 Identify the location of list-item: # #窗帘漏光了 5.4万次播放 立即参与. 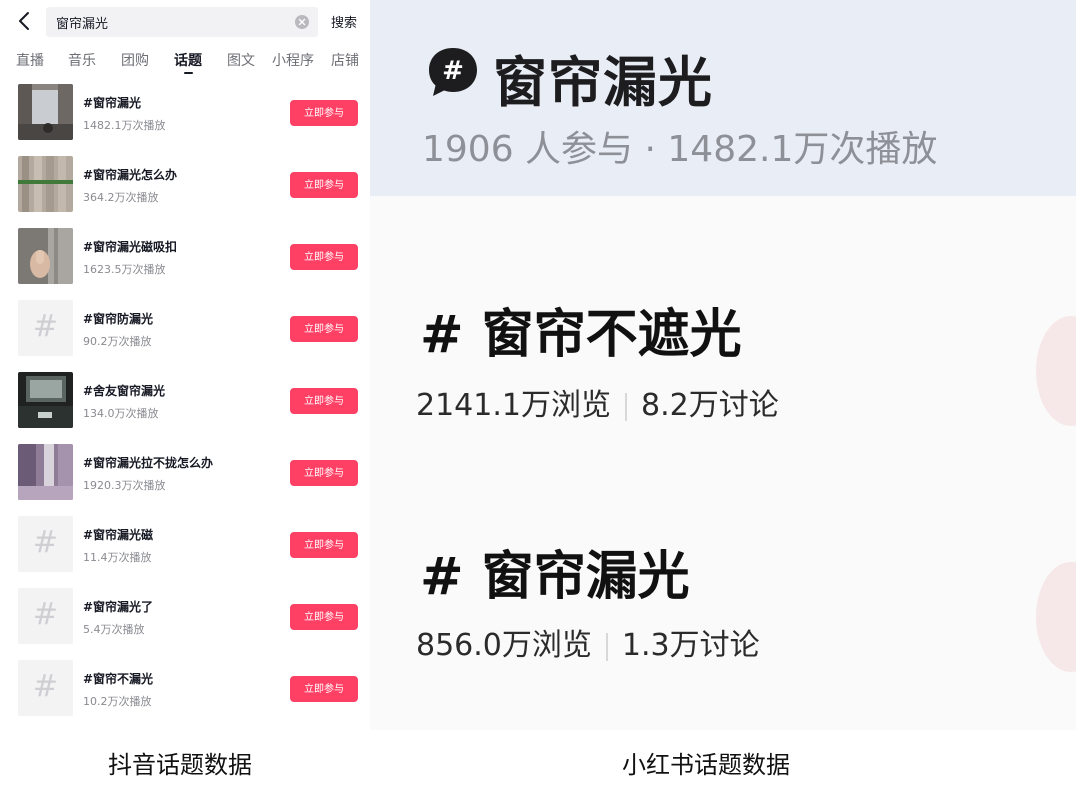
(185, 617).